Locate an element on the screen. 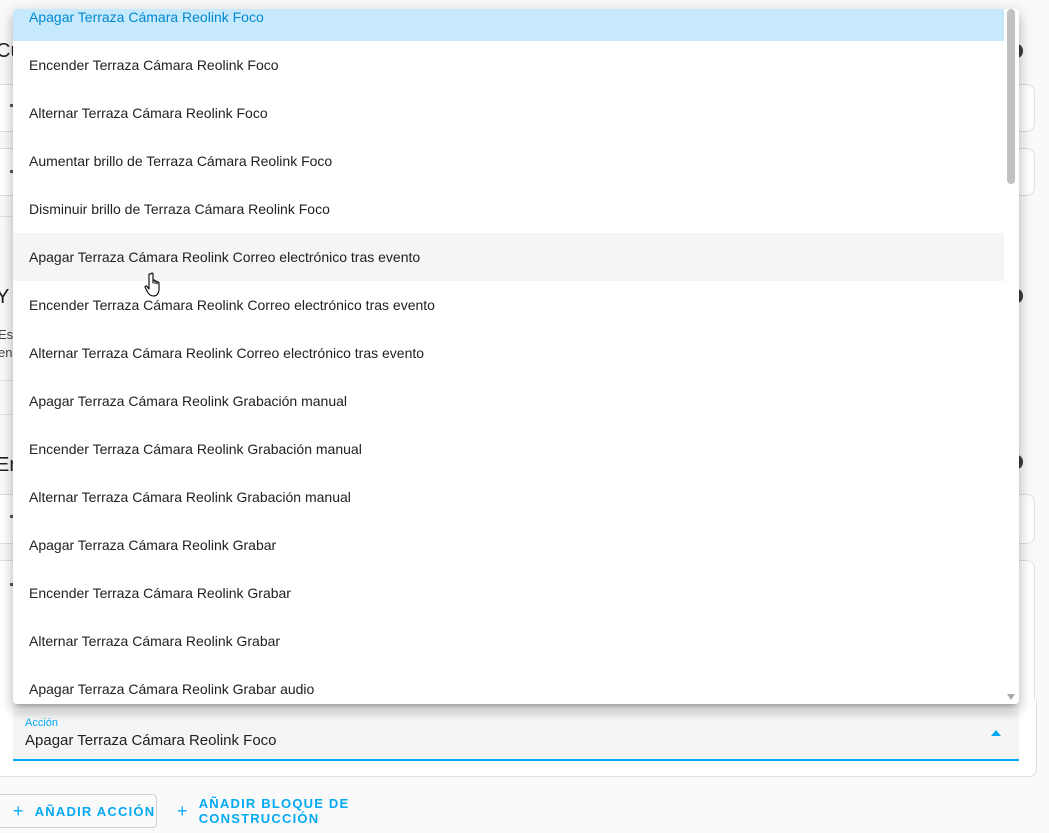 This screenshot has width=1049, height=833. section-description: Es en is located at coordinates (6, 344).